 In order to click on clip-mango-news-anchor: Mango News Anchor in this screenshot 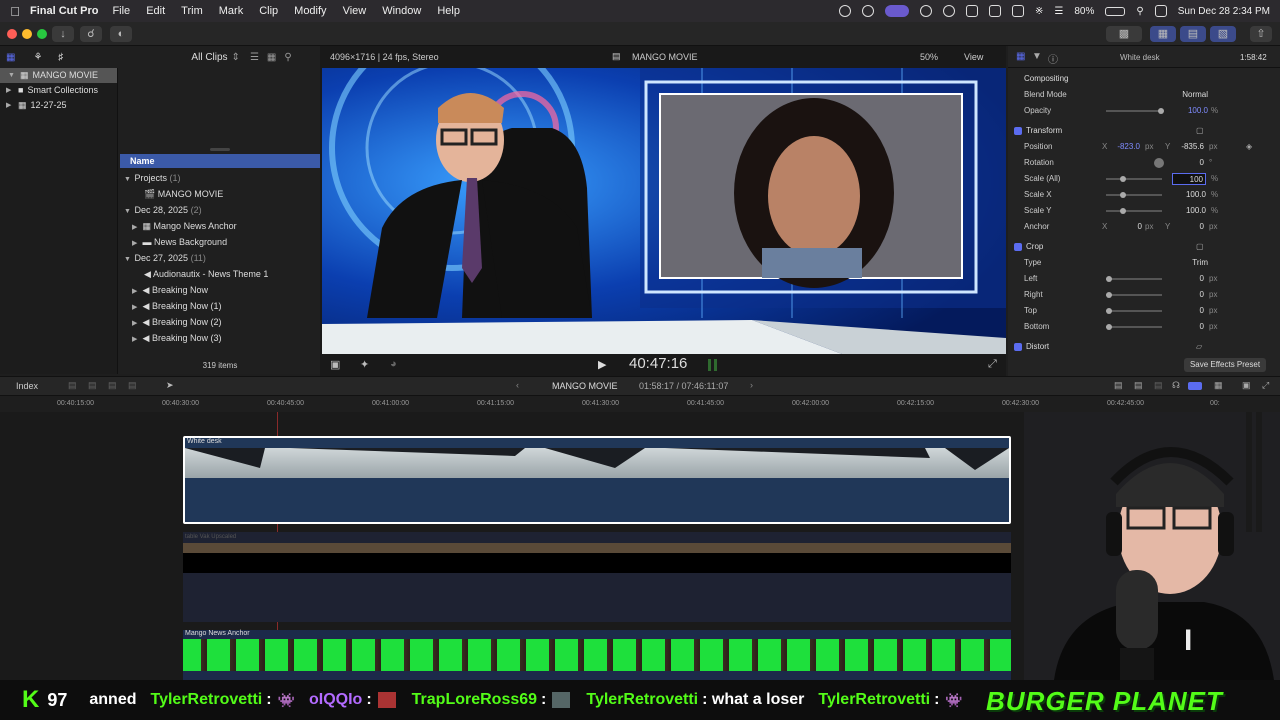, I will do `click(597, 655)`.